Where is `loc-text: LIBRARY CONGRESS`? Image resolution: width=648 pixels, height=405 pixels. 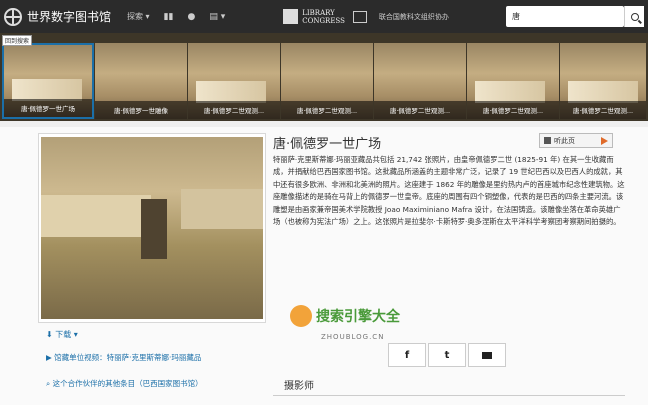 loc-text: LIBRARY CONGRESS is located at coordinates (323, 17).